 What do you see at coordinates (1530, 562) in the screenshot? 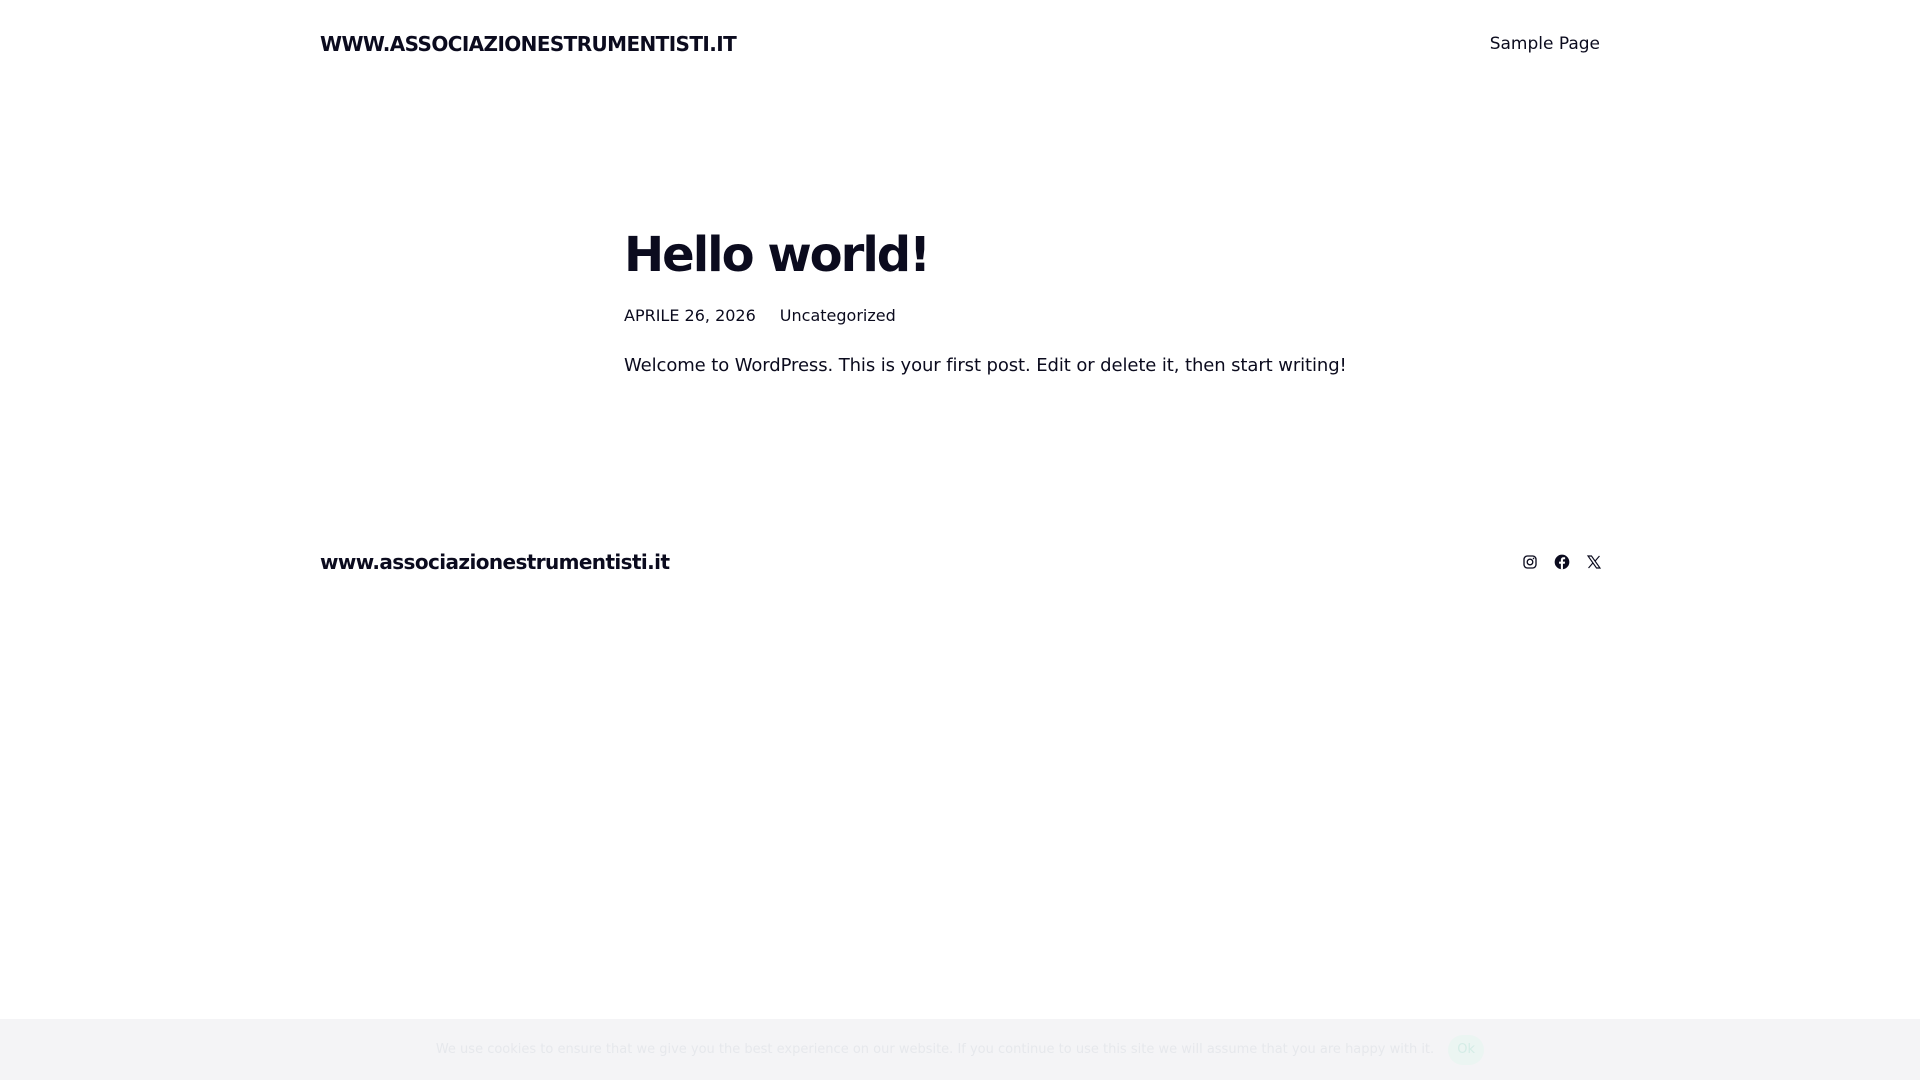
I see `instagram-icon` at bounding box center [1530, 562].